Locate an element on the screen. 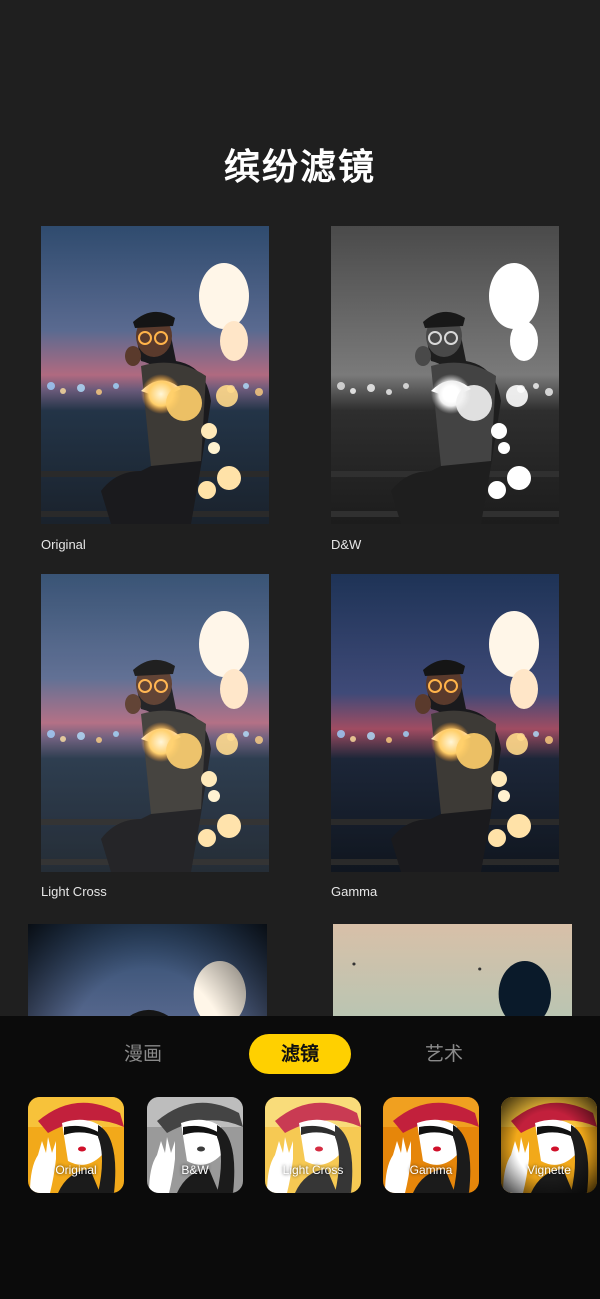  preview-caption: Gamma is located at coordinates (354, 891).